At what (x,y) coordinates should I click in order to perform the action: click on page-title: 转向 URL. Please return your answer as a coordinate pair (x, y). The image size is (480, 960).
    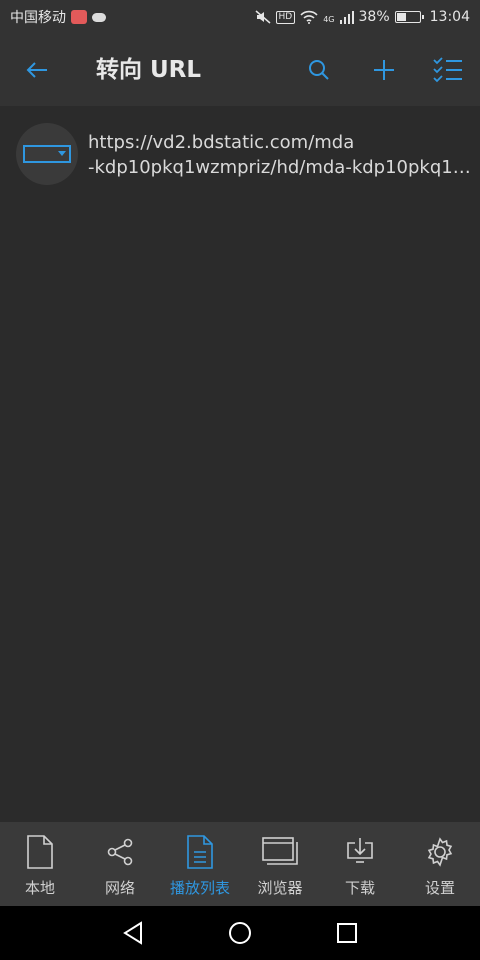
    Looking at the image, I should click on (149, 70).